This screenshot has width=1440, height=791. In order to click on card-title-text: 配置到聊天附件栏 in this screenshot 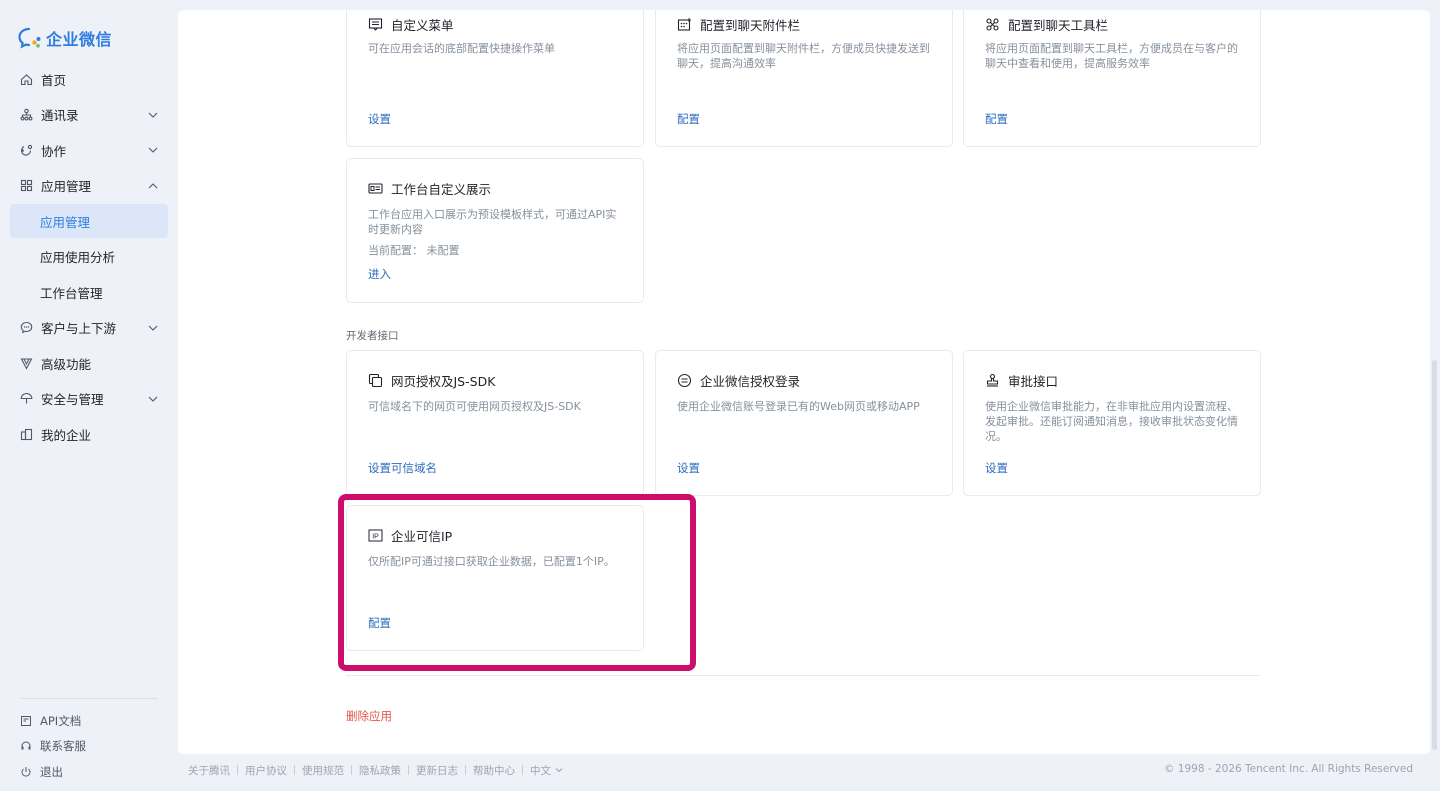, I will do `click(750, 25)`.